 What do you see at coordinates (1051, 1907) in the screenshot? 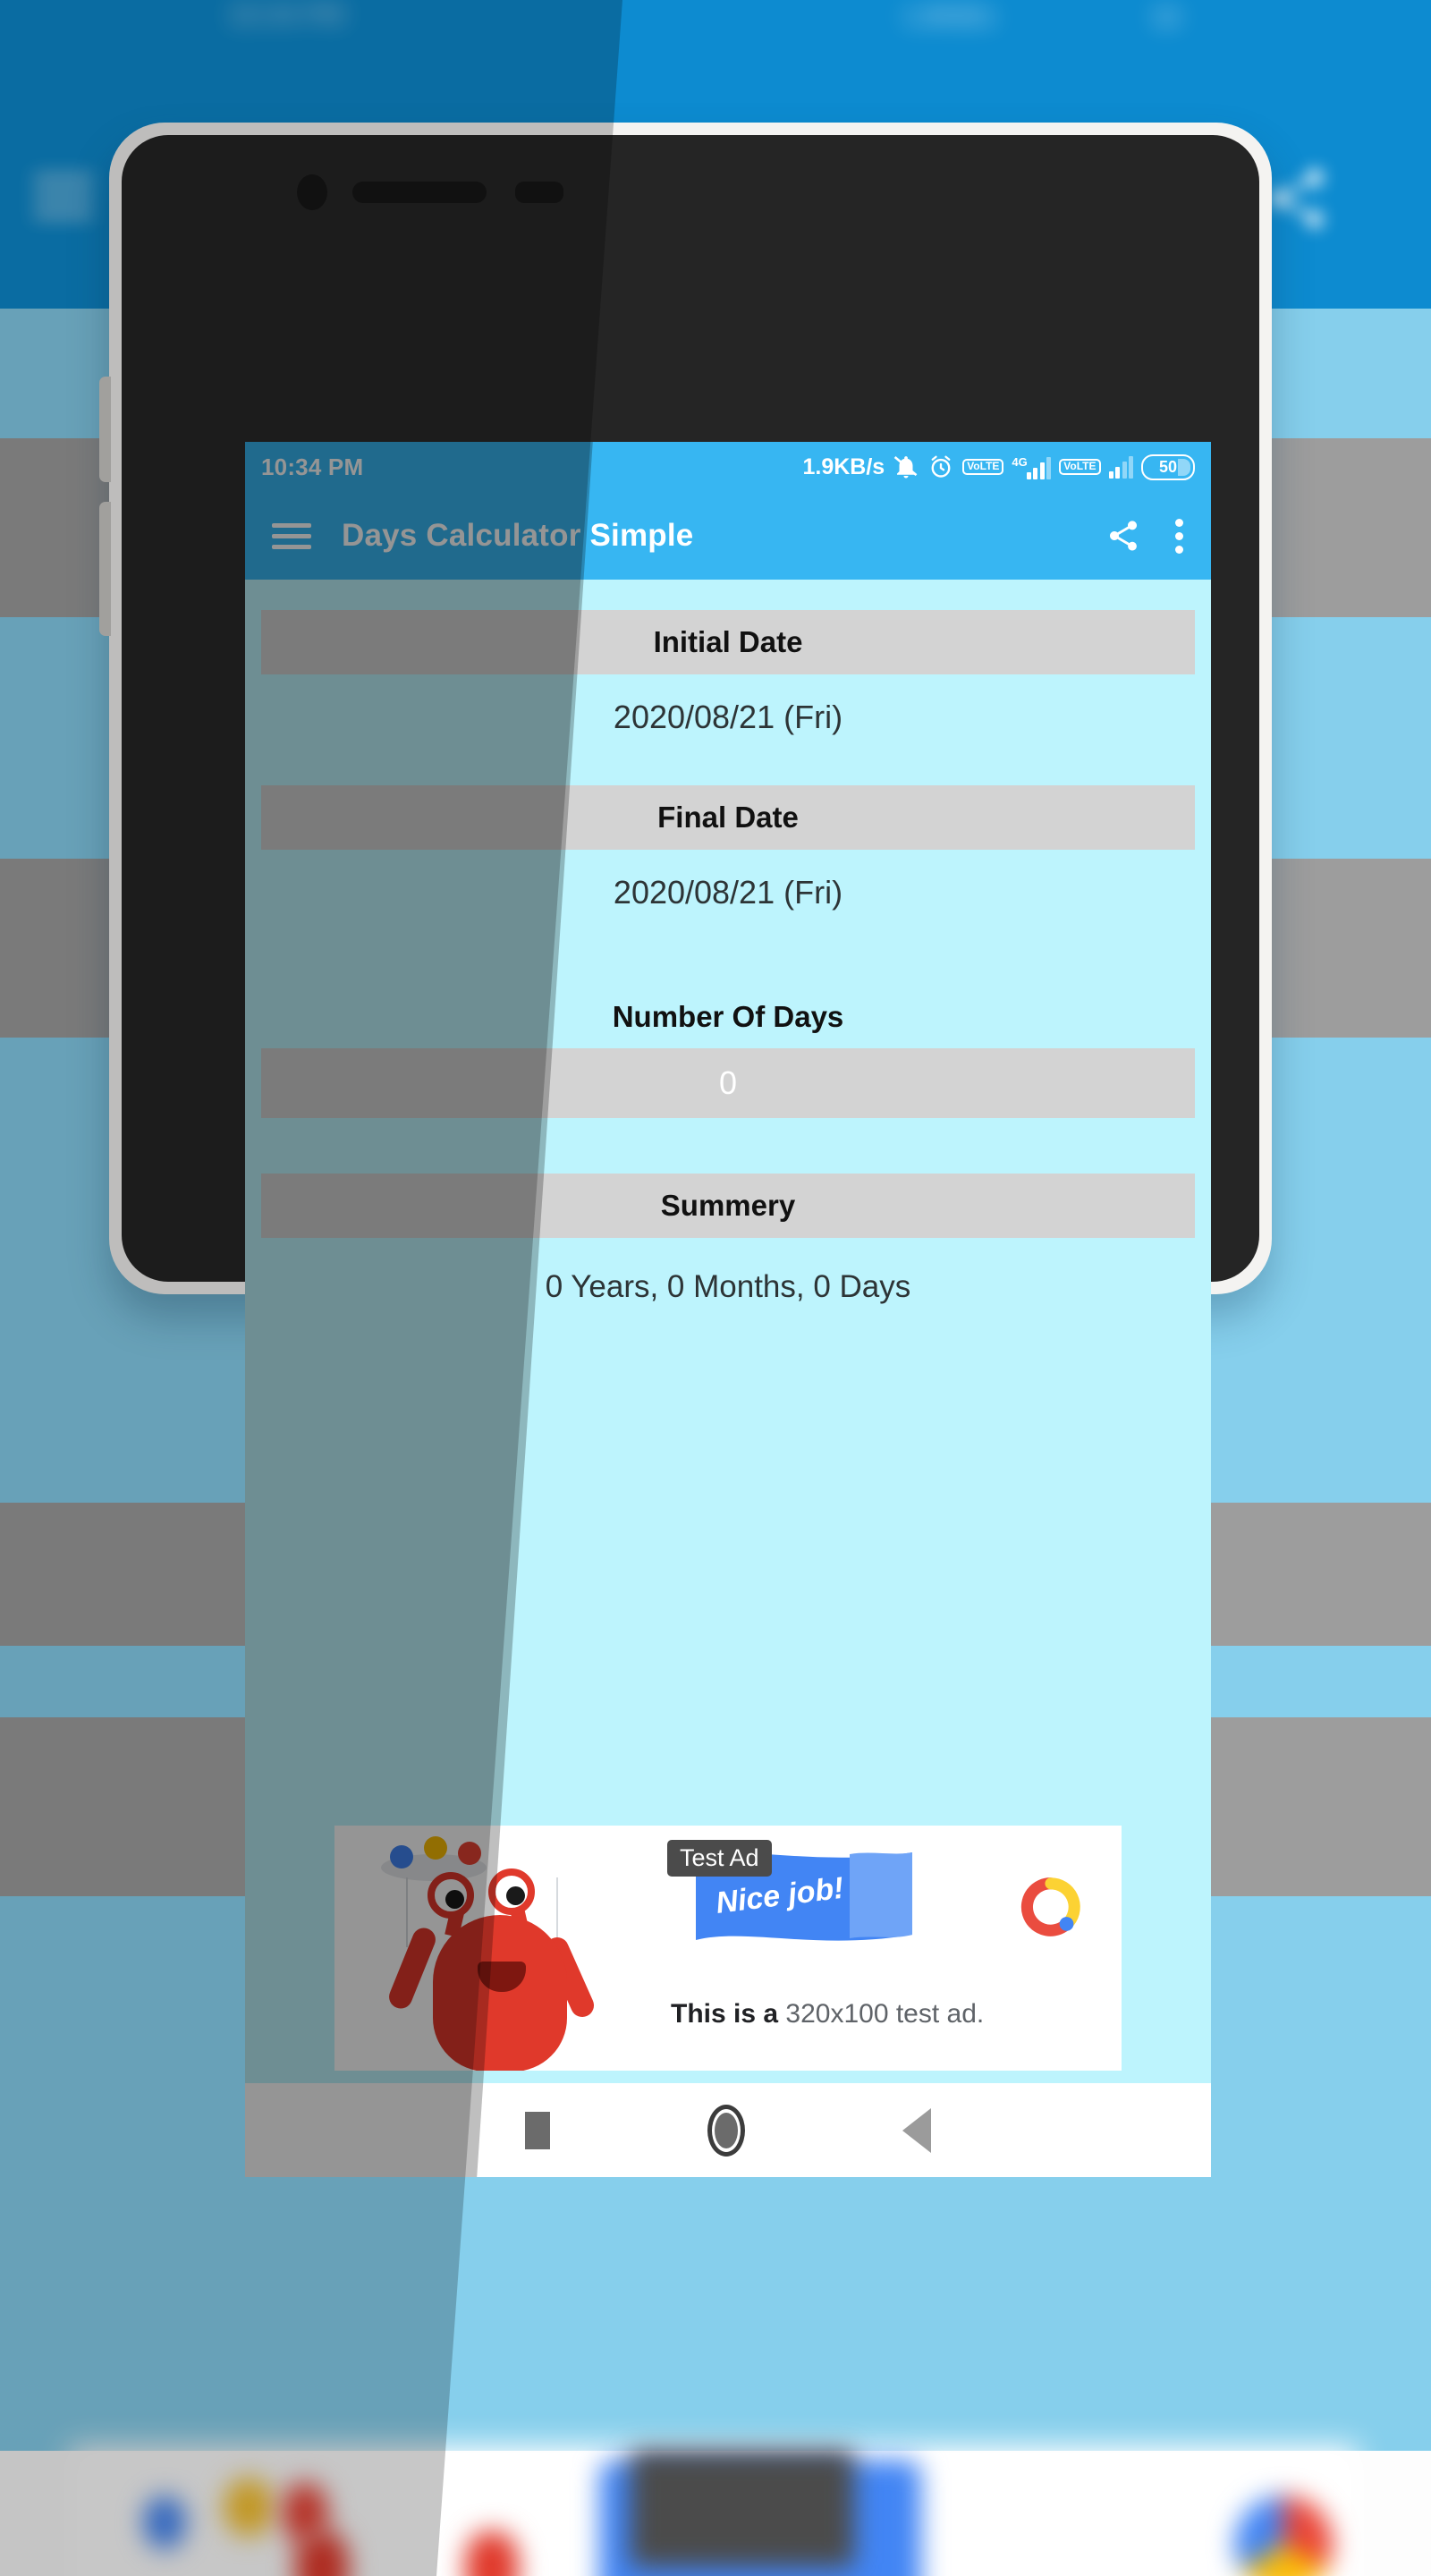
I see `google-ads-icon` at bounding box center [1051, 1907].